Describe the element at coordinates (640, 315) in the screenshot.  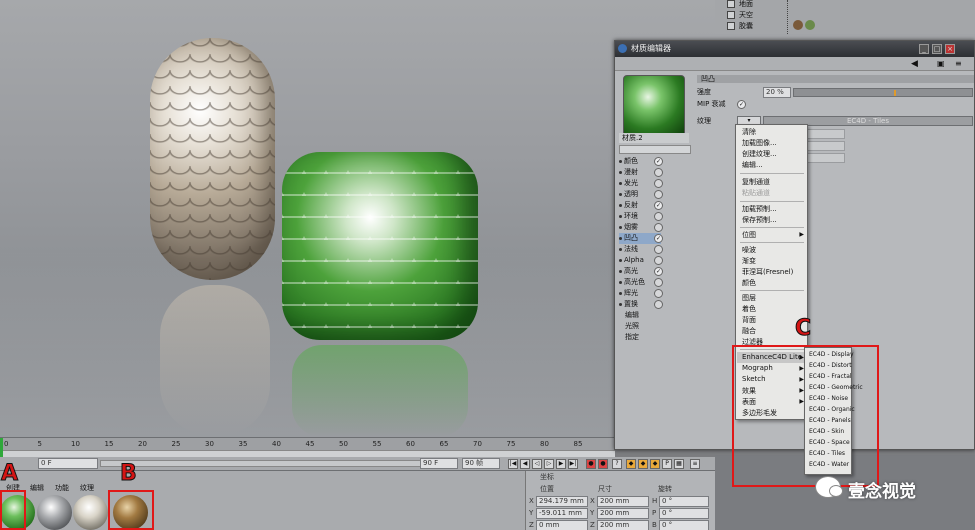
I see `channel-editor: 编辑` at that location.